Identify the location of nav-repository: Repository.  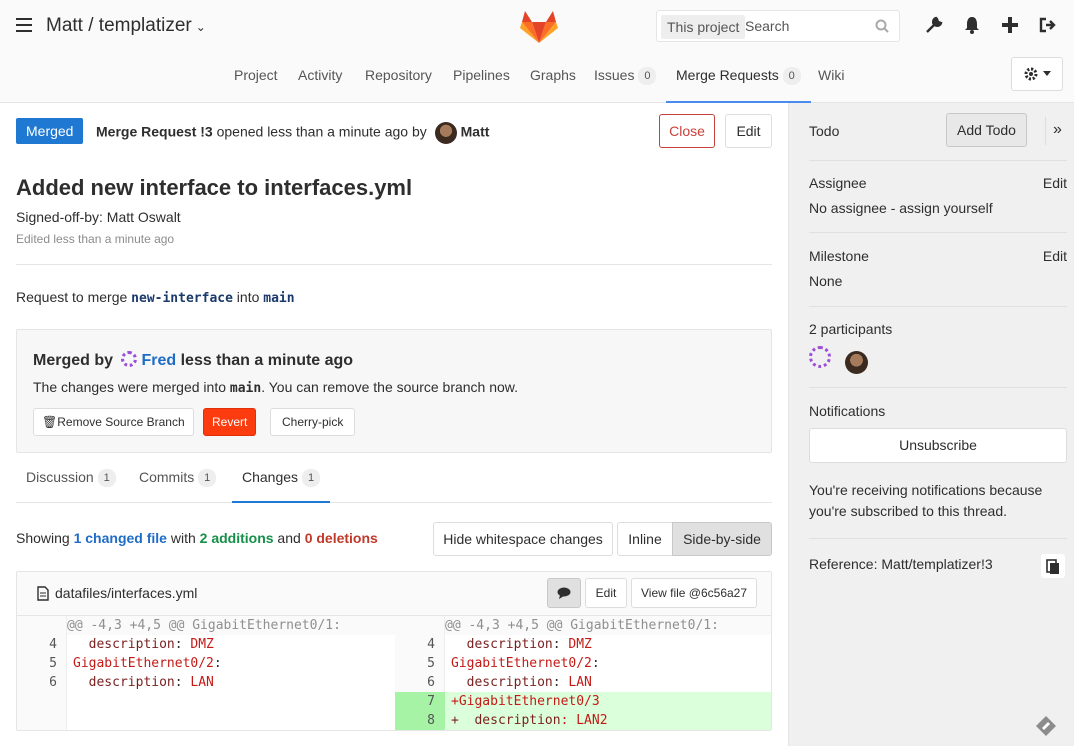
(398, 79).